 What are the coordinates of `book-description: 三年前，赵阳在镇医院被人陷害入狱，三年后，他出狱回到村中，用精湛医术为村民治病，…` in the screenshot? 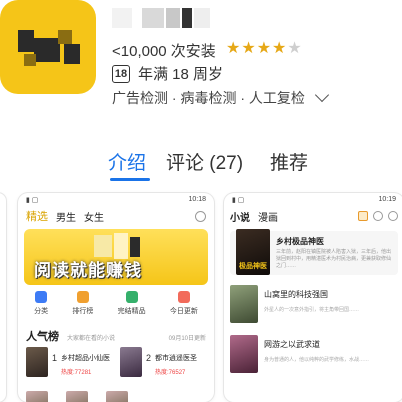 It's located at (334, 259).